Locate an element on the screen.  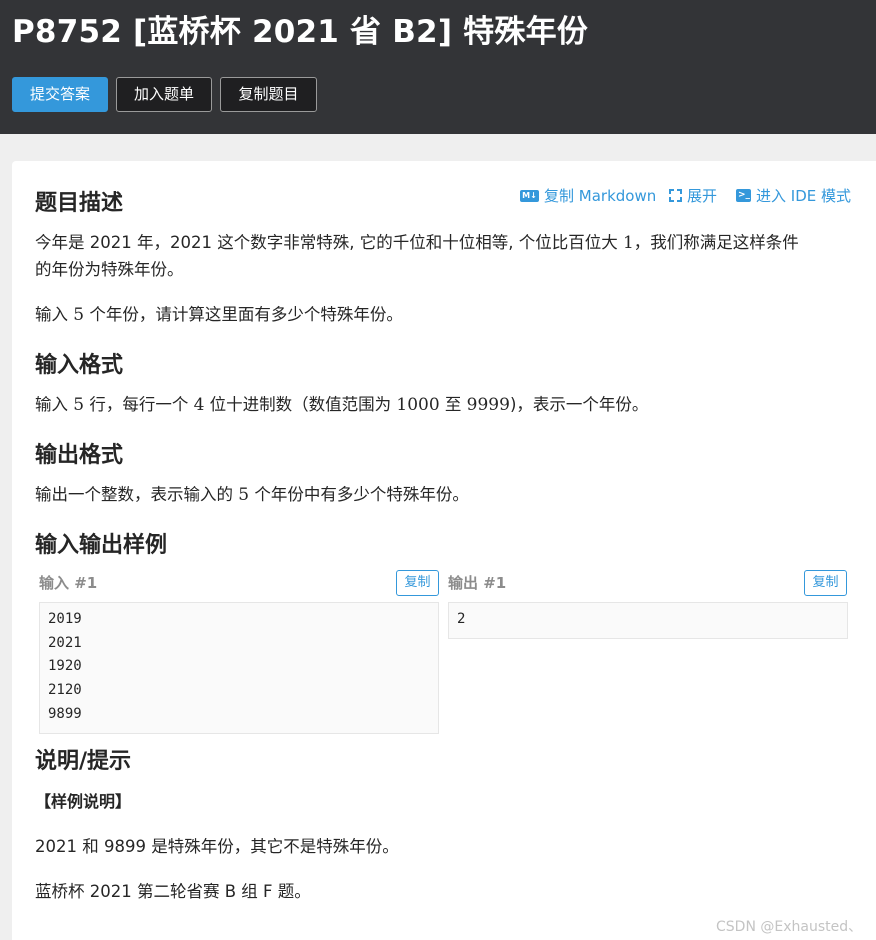
output-format-heading: 输出格式 is located at coordinates (79, 455).